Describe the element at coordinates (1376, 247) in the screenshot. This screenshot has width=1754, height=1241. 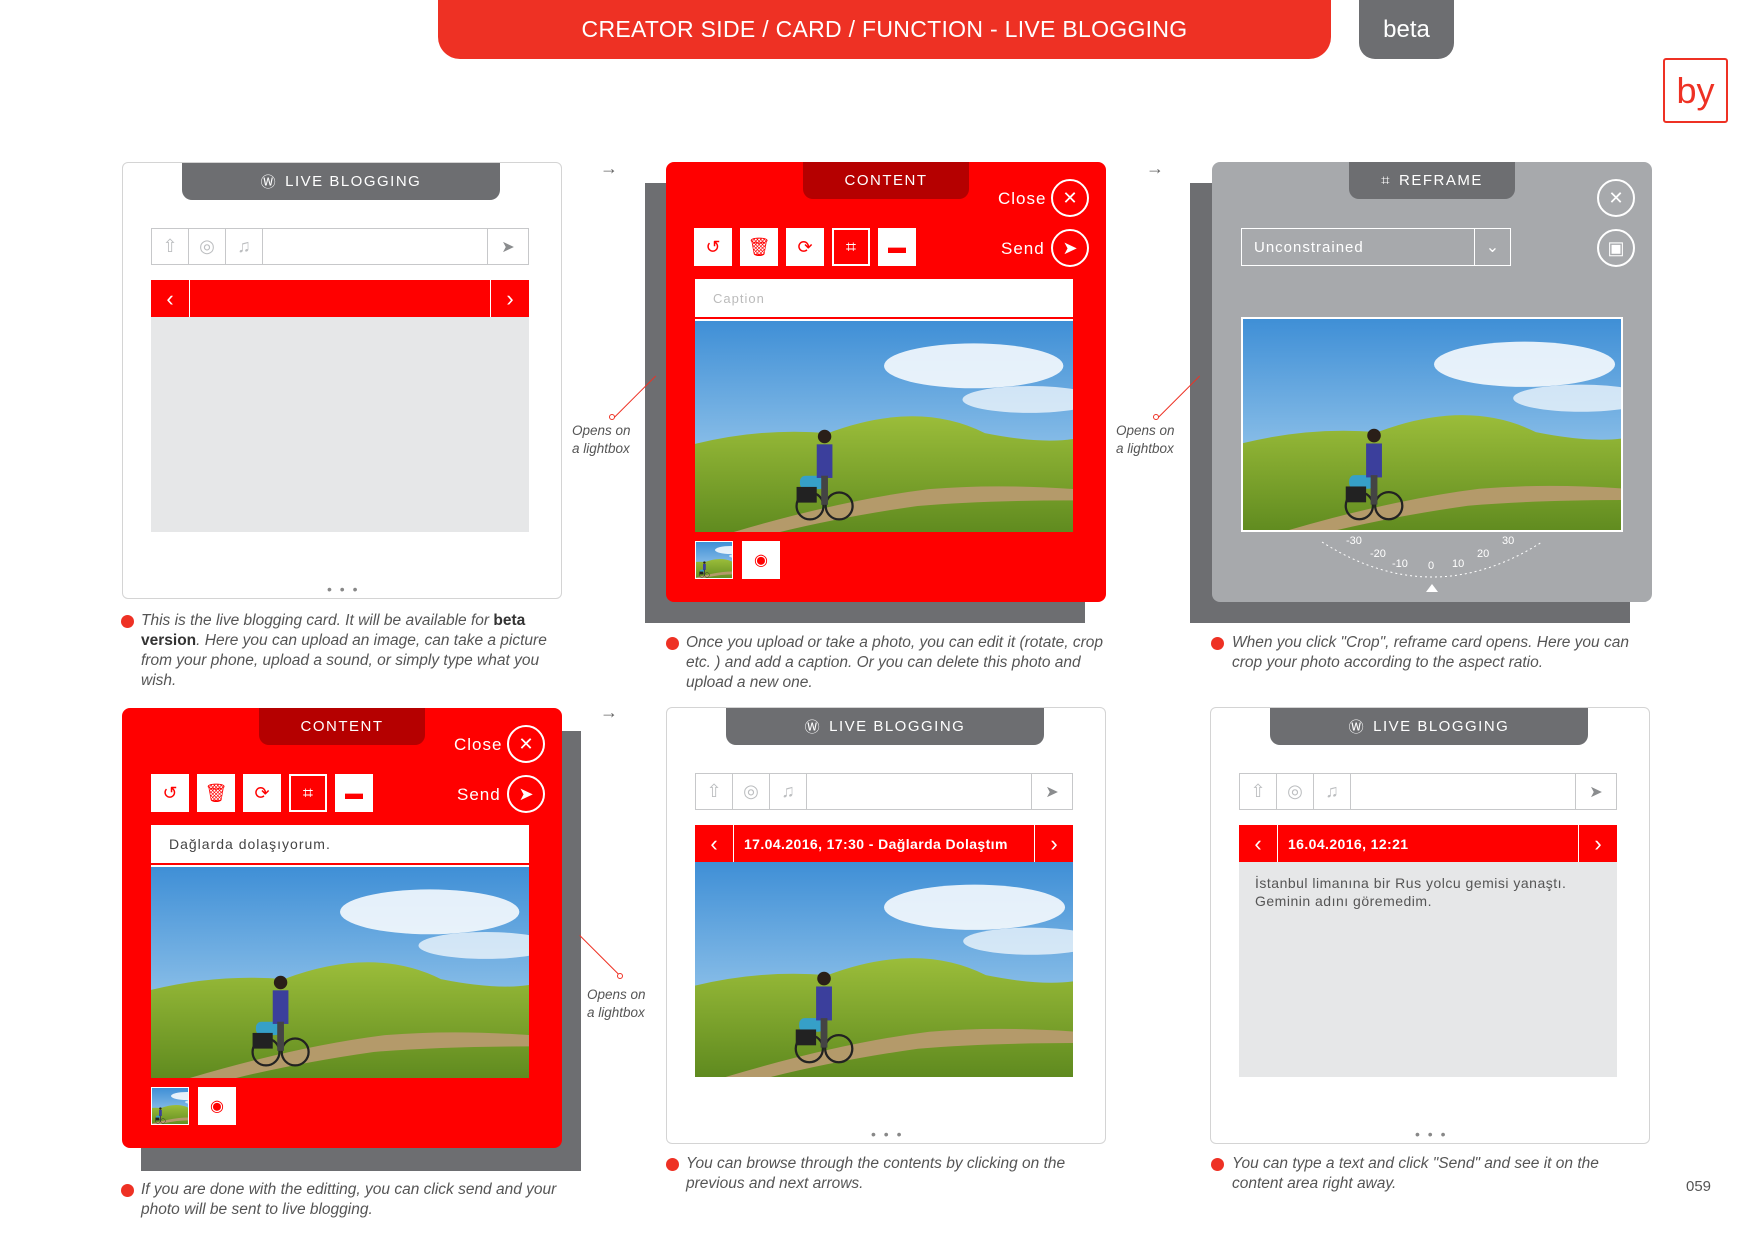
I see `ratio-select: Unconstrained ⌄` at that location.